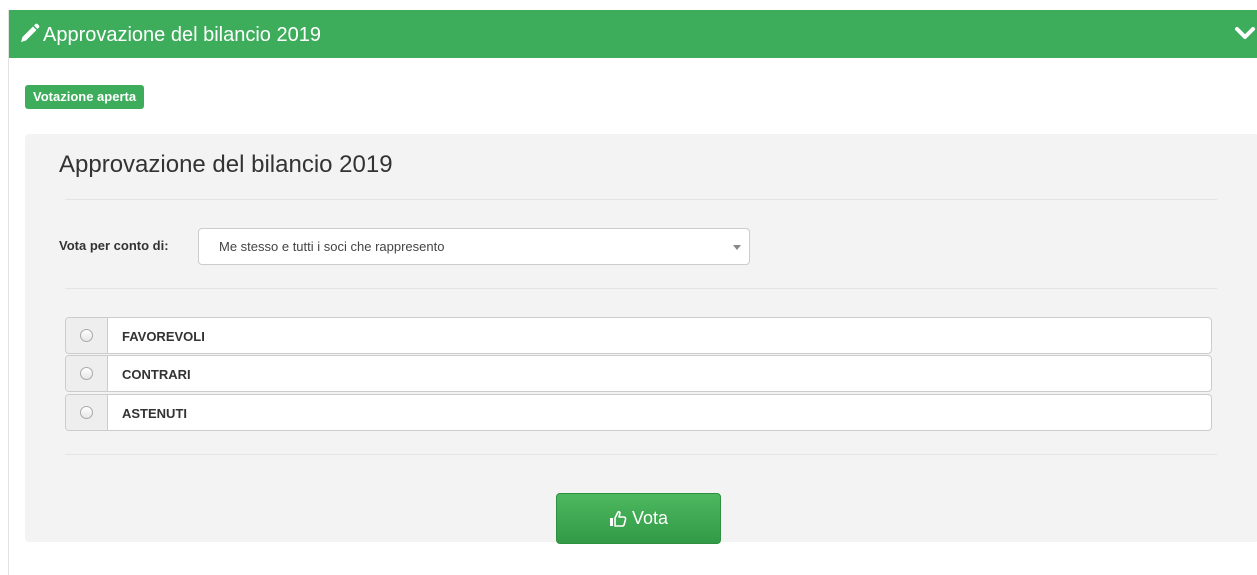  What do you see at coordinates (638, 373) in the screenshot?
I see `option-contrari: CONTRARI` at bounding box center [638, 373].